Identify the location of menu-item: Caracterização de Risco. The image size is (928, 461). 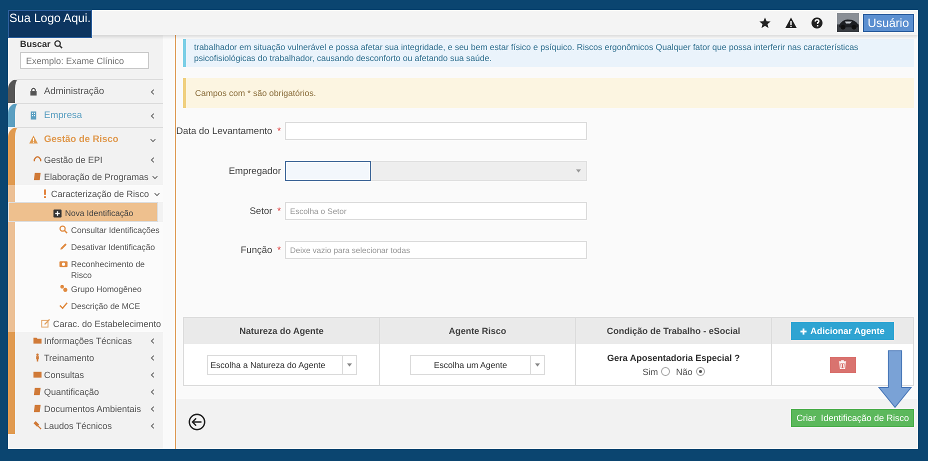
(85, 193).